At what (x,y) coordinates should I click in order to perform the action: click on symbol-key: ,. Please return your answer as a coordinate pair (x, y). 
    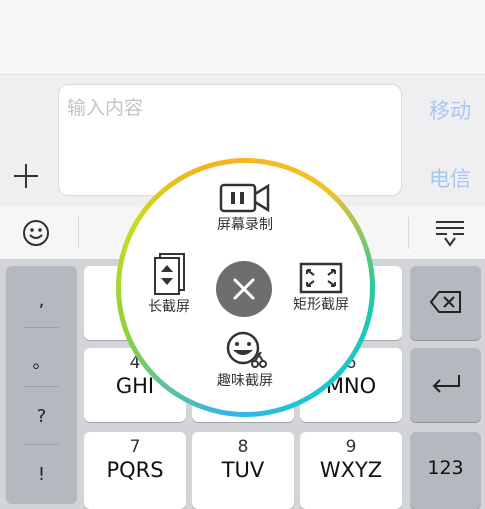
    Looking at the image, I should click on (41, 300).